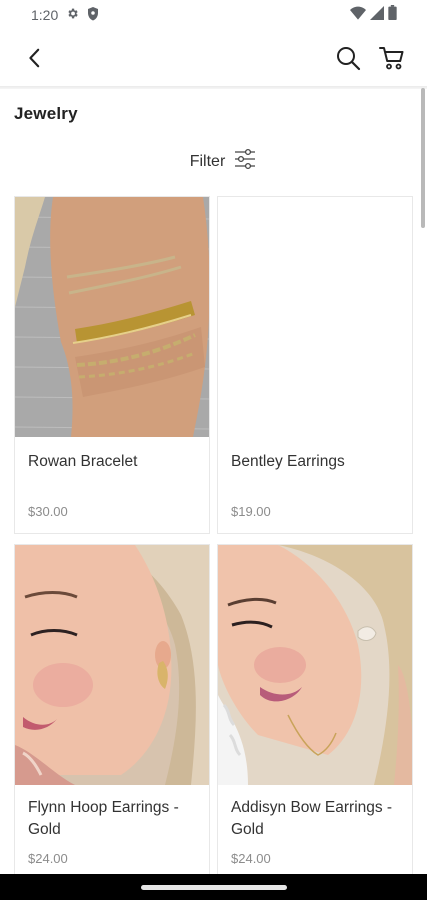  What do you see at coordinates (213, 15) in the screenshot?
I see `status-bar: 1:20` at bounding box center [213, 15].